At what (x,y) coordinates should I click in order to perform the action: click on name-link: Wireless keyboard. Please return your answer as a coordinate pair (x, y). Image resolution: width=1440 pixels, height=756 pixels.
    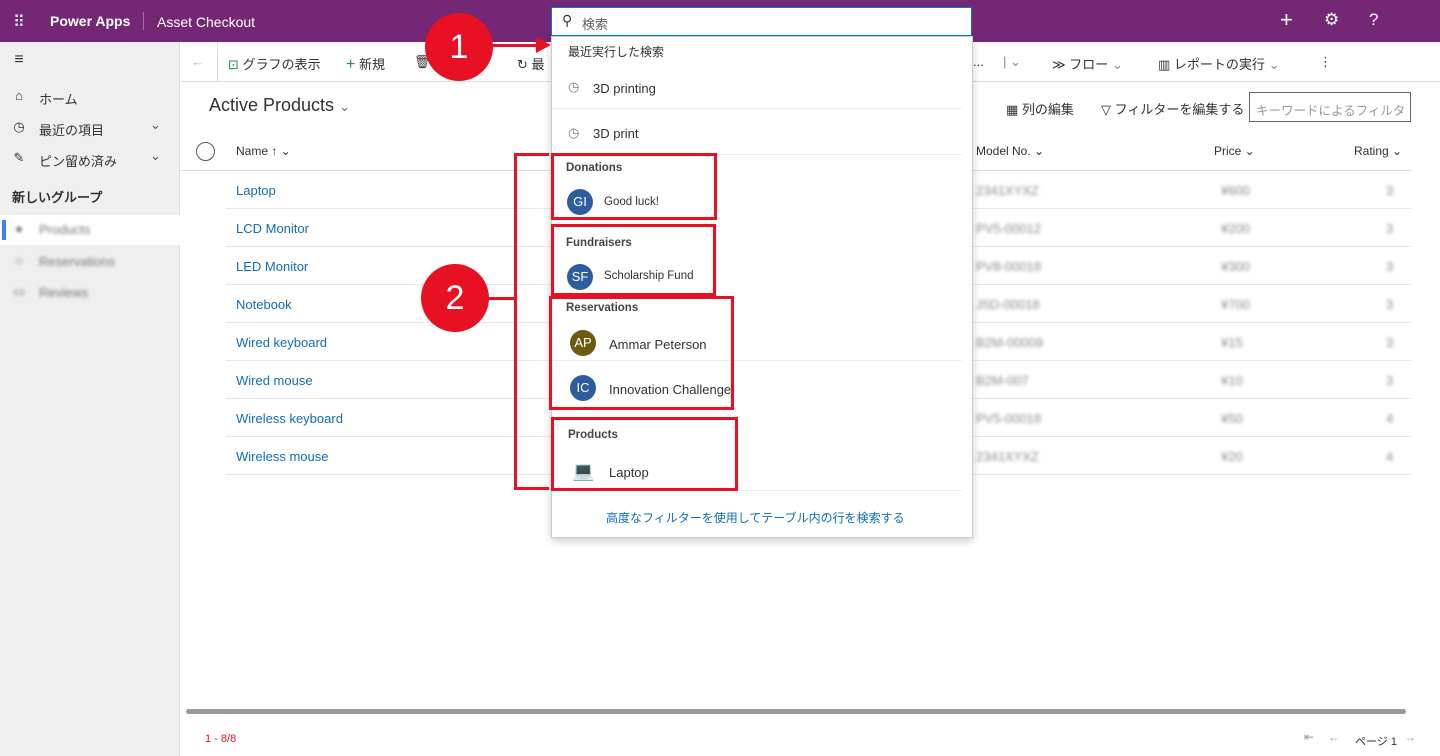
    Looking at the image, I should click on (289, 418).